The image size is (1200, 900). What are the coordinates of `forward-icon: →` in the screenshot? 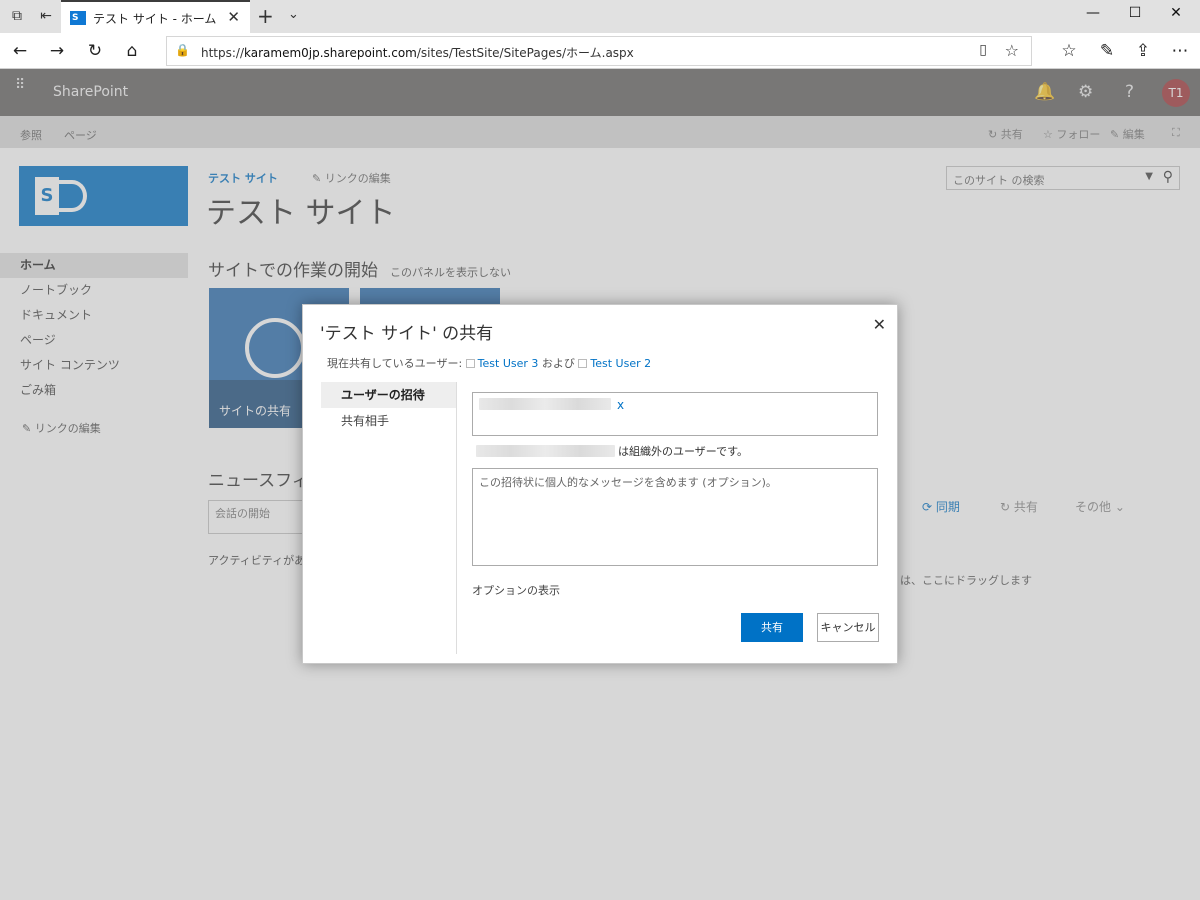 It's located at (57, 51).